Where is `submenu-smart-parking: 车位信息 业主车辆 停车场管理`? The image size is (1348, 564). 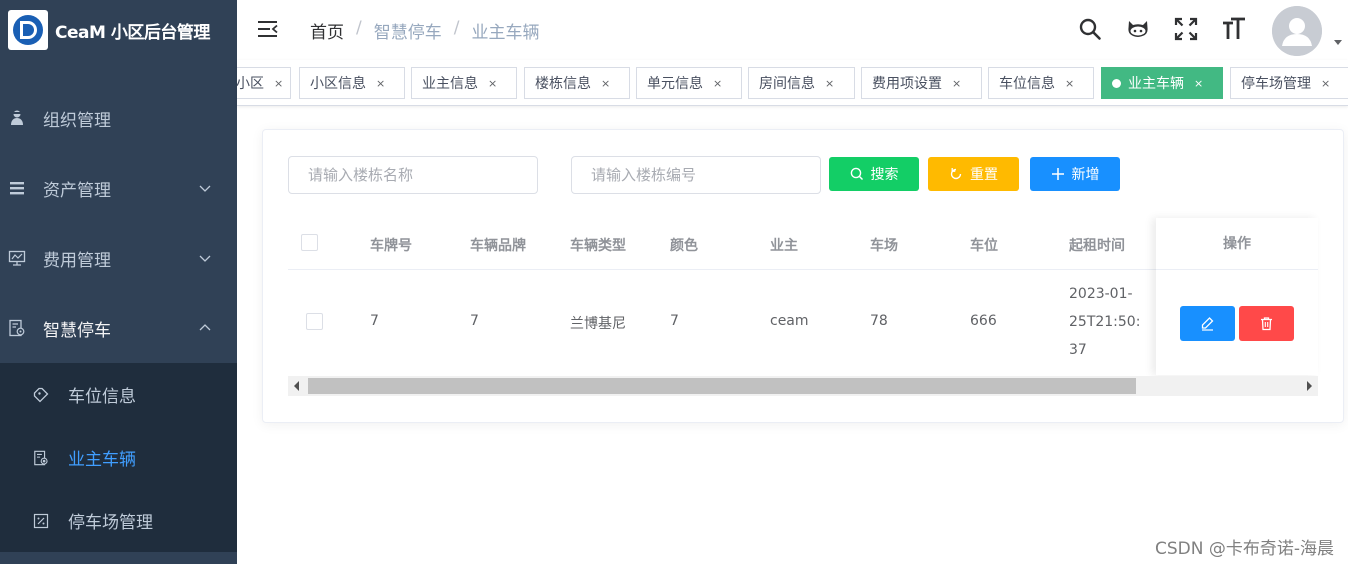 submenu-smart-parking: 车位信息 业主车辆 停车场管理 is located at coordinates (118, 457).